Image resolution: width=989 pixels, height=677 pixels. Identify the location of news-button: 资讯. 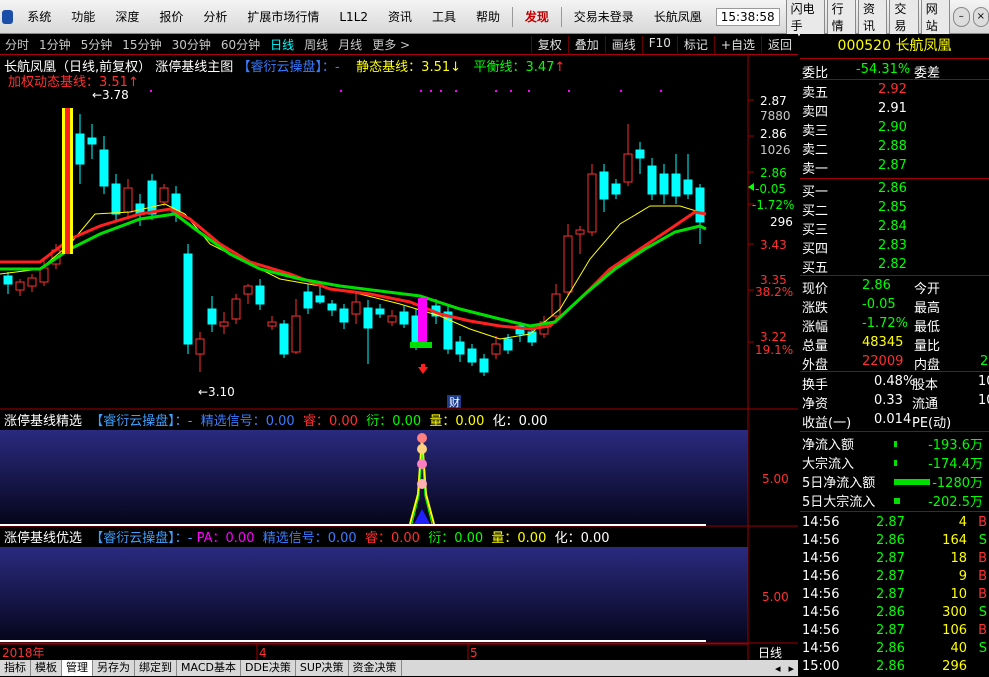
(873, 18).